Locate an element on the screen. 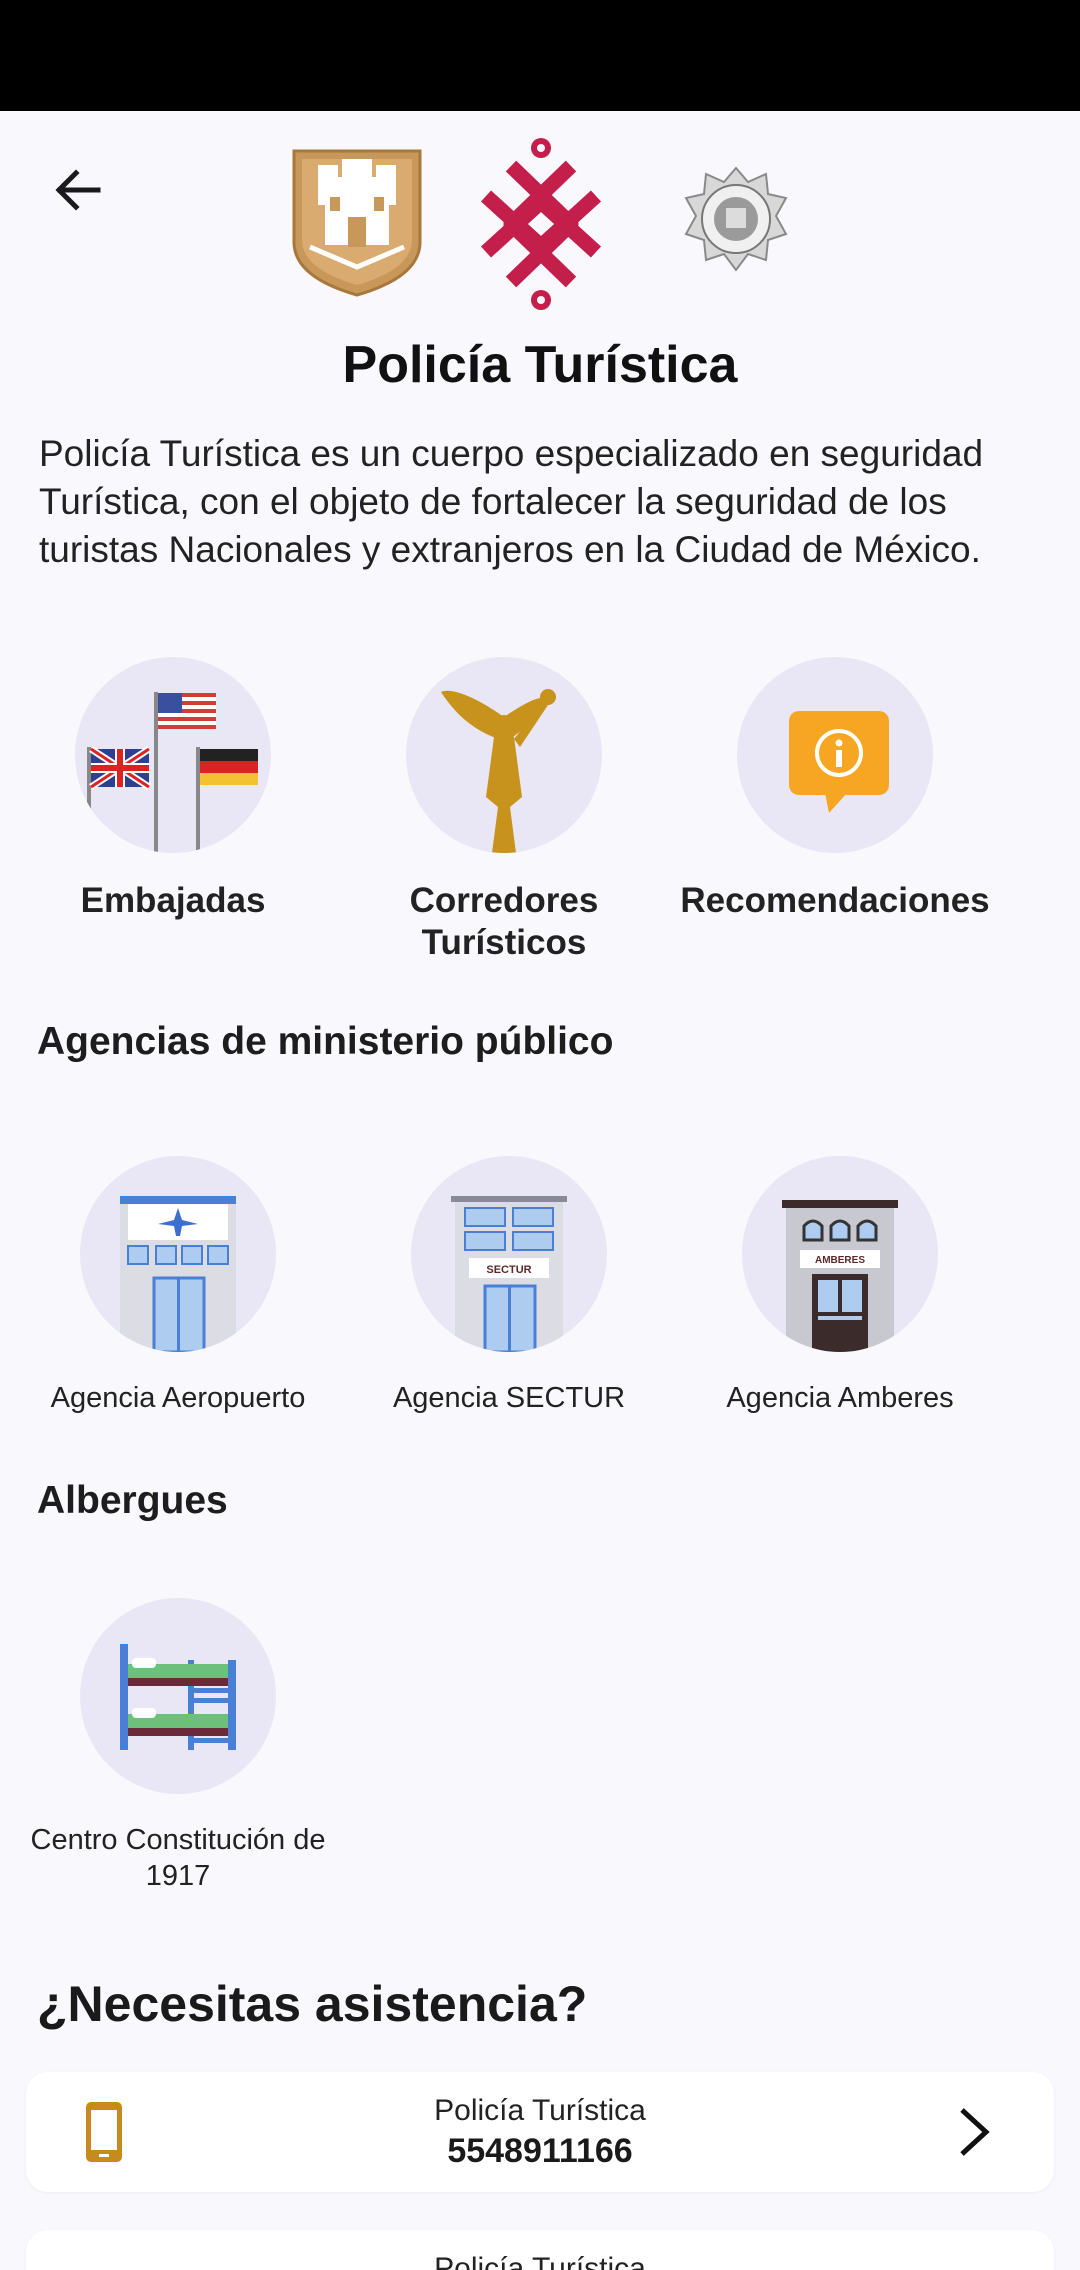  contact-number: 5548911166 is located at coordinates (540, 2151).